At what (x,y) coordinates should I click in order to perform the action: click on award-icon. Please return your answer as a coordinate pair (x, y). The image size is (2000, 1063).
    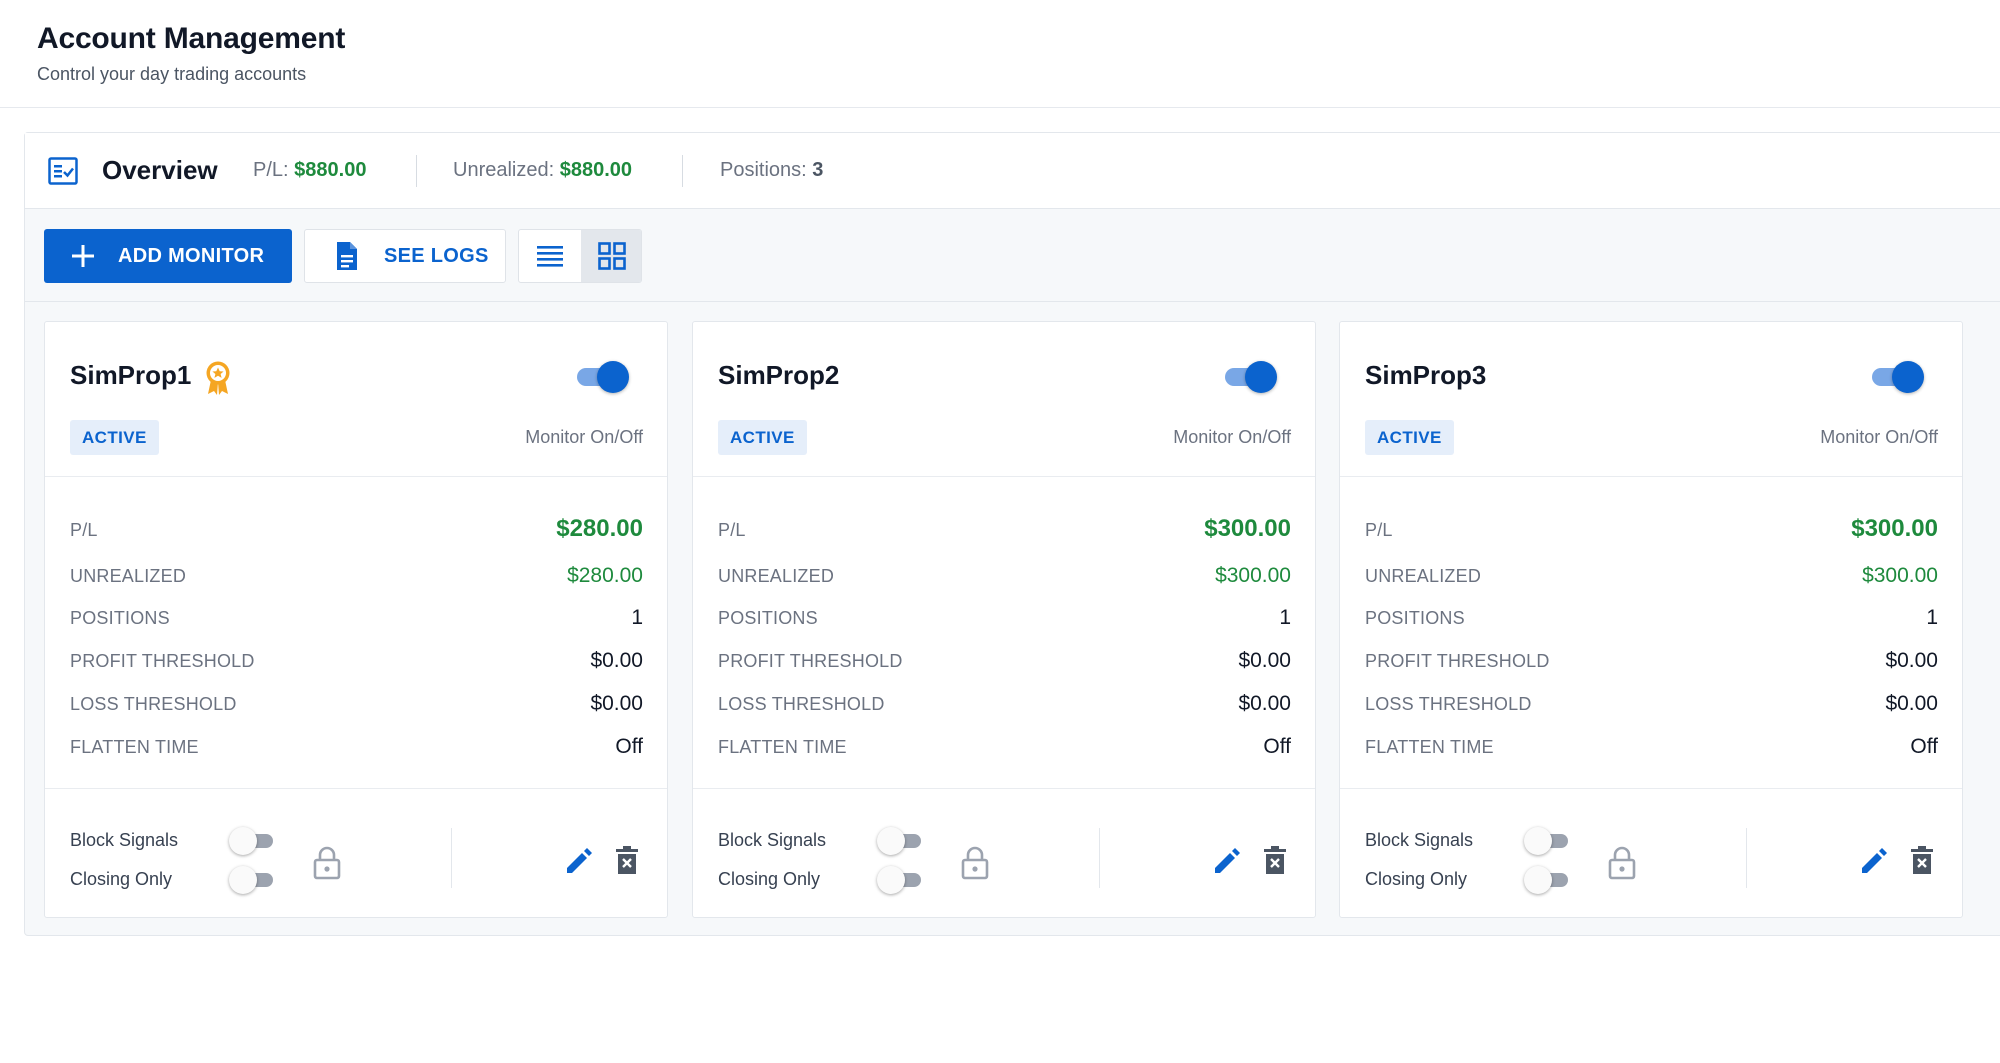
    Looking at the image, I should click on (218, 378).